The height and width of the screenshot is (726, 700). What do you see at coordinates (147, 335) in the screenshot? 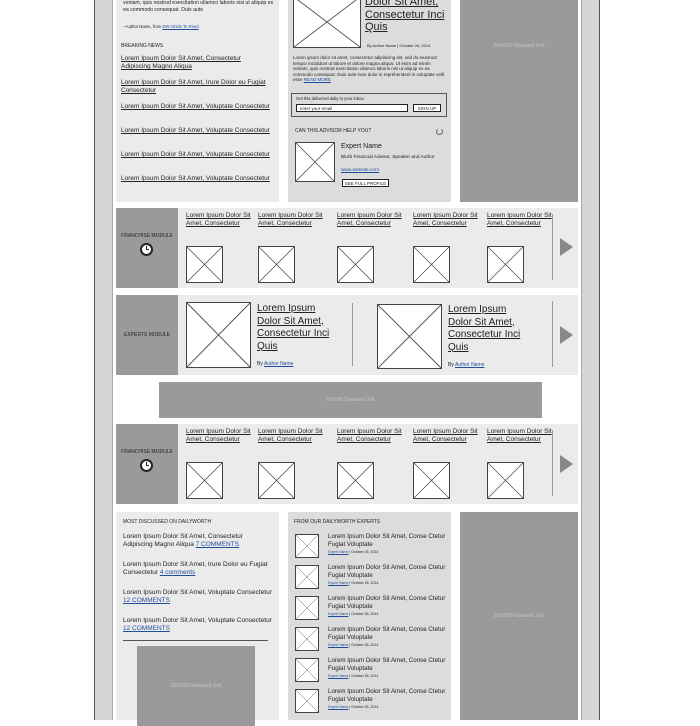
I see `experts-module-label: EXPERTS MODULE` at bounding box center [147, 335].